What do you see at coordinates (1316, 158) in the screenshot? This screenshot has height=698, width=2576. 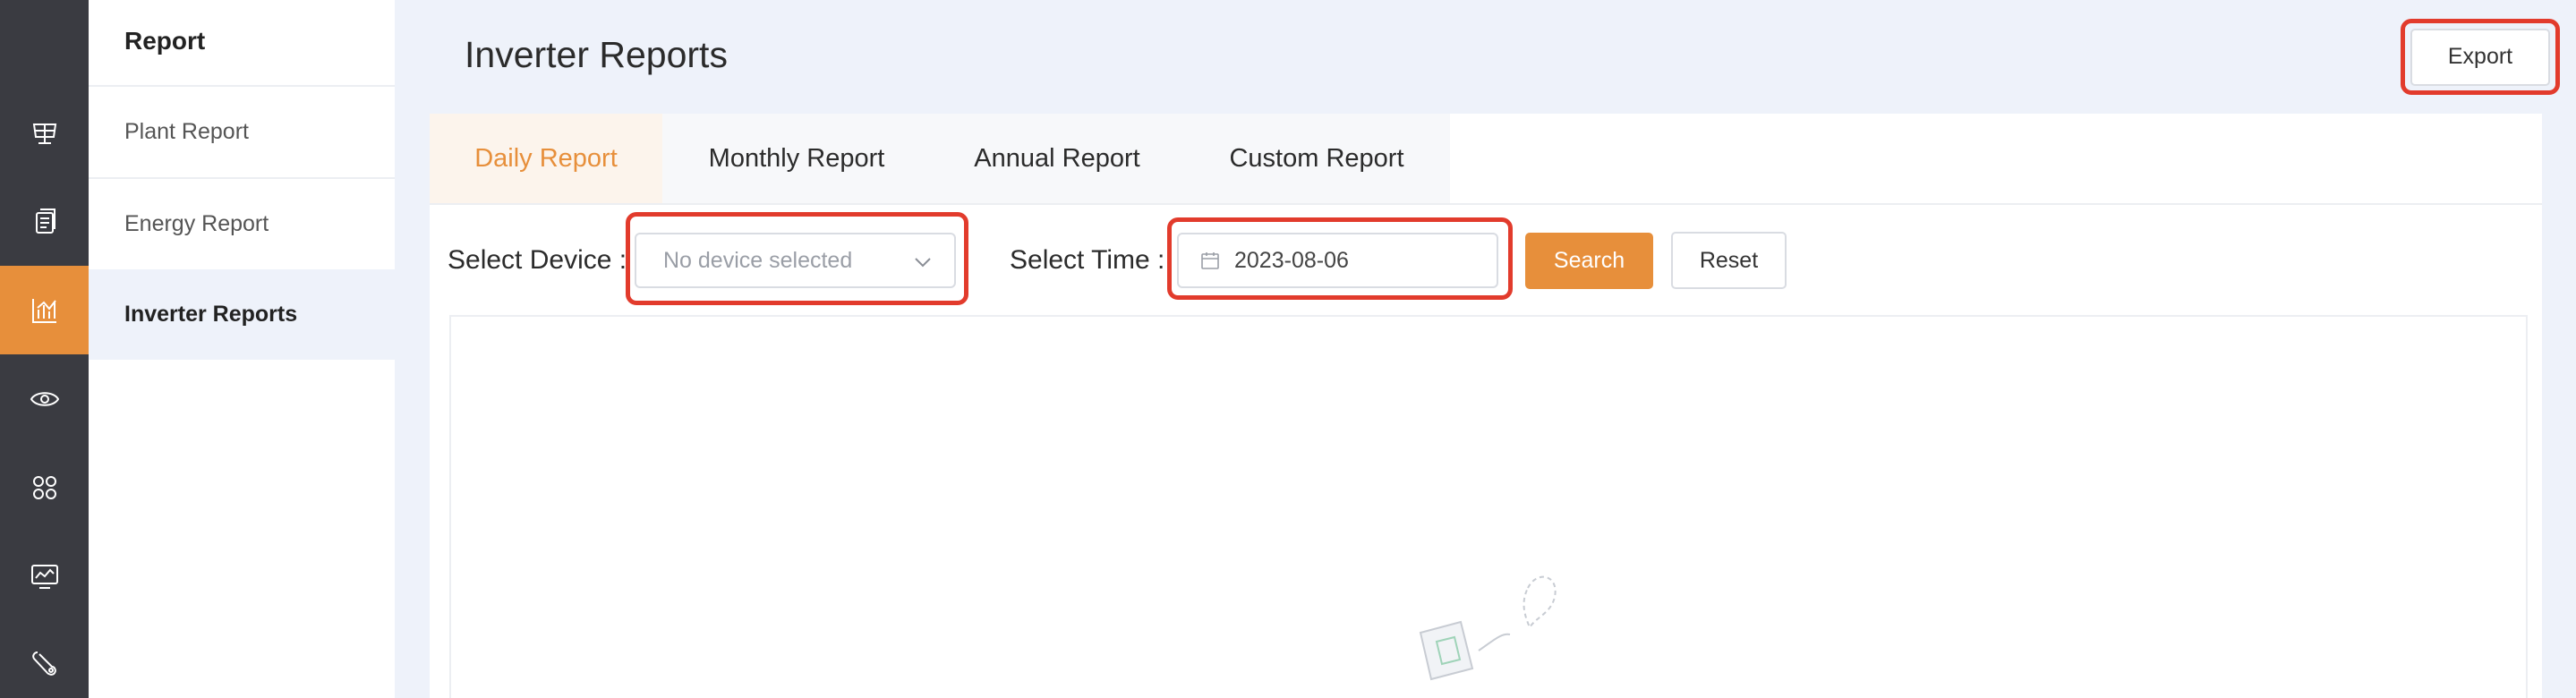 I see `tab-custom-report: Custom Report` at bounding box center [1316, 158].